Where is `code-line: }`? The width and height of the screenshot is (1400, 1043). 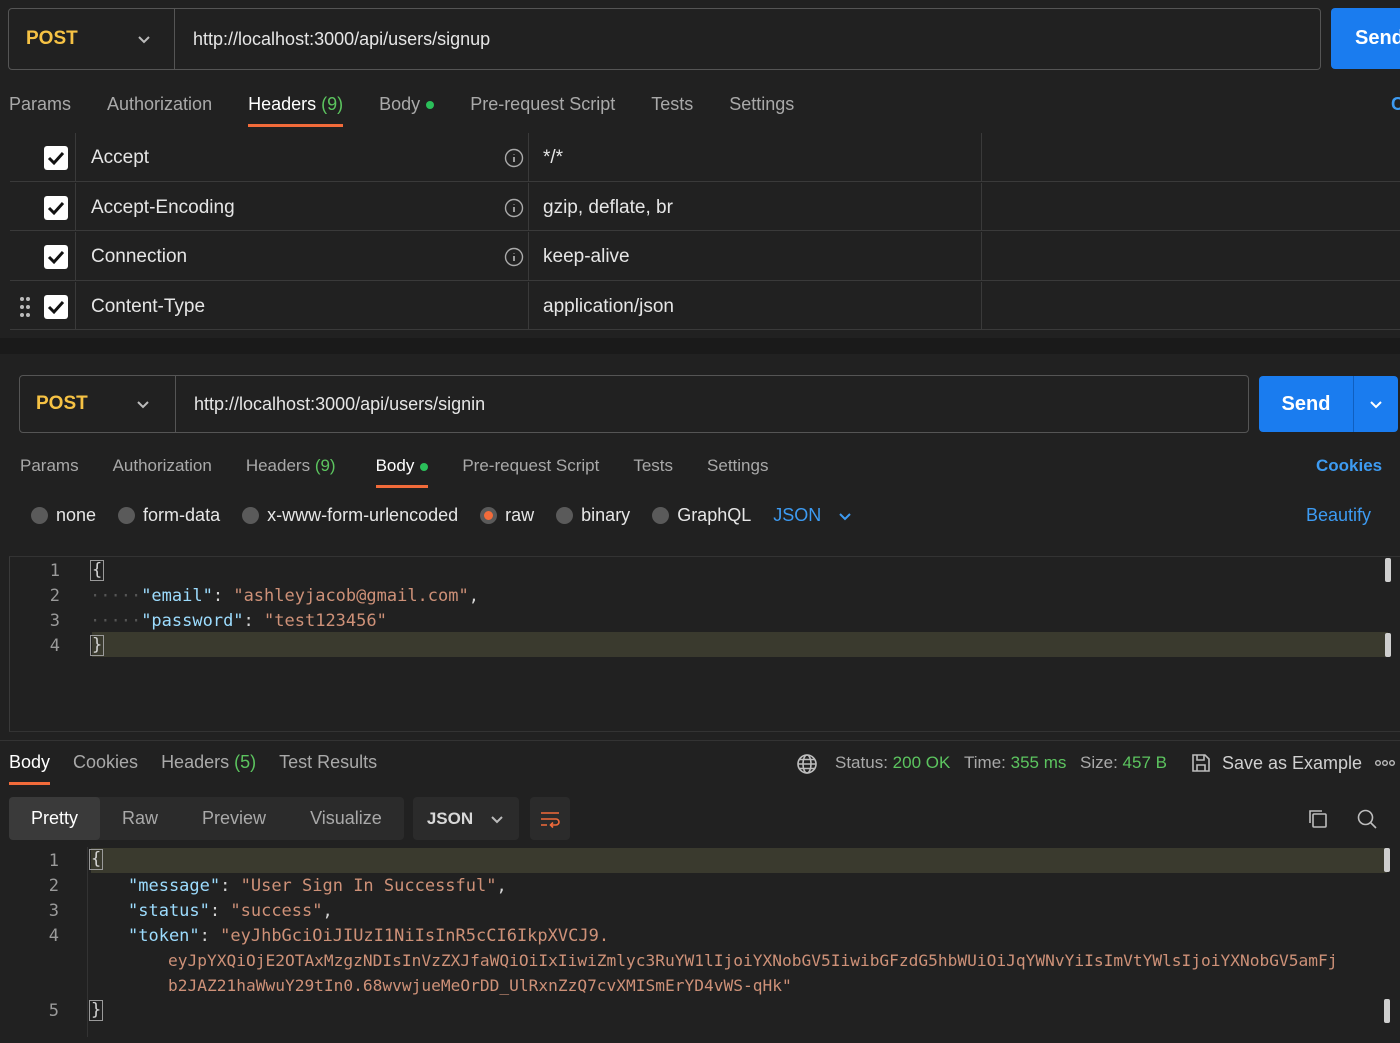
code-line: } is located at coordinates (96, 1010).